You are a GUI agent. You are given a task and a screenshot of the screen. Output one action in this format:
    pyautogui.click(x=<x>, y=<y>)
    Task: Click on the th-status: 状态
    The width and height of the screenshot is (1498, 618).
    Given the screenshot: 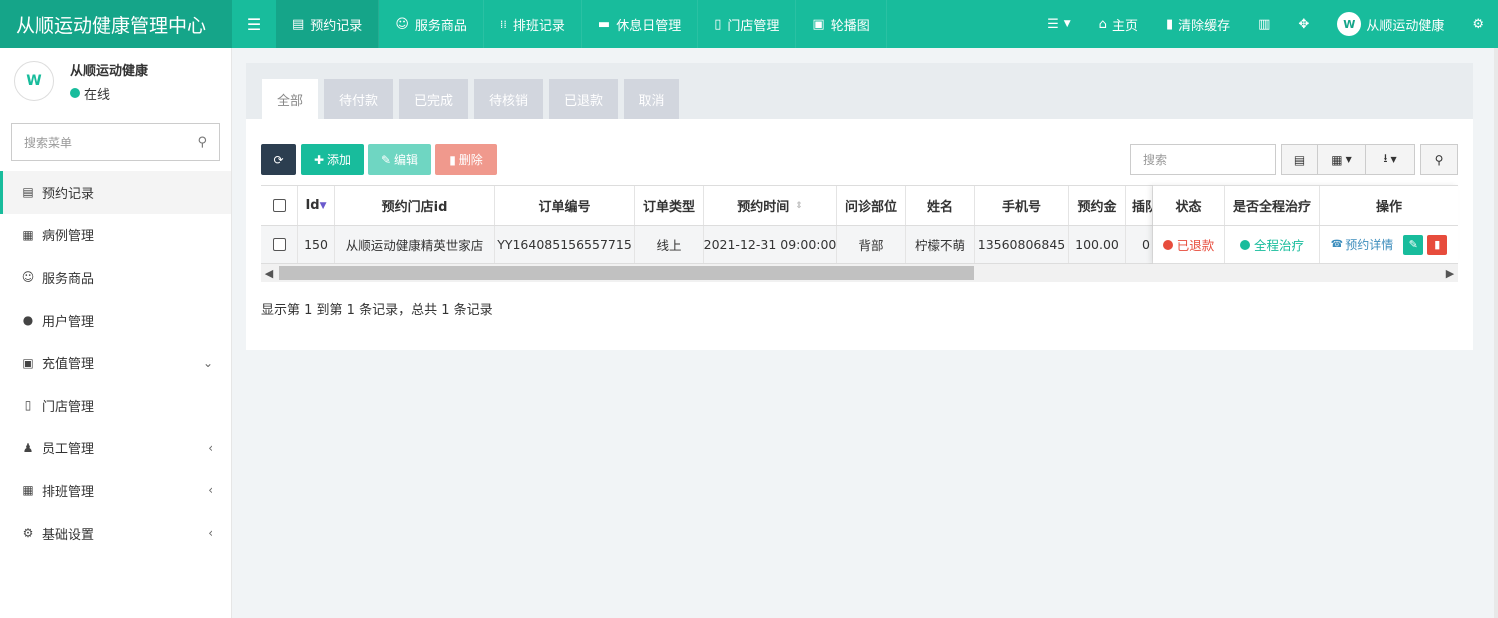 What is the action you would take?
    pyautogui.click(x=1189, y=205)
    